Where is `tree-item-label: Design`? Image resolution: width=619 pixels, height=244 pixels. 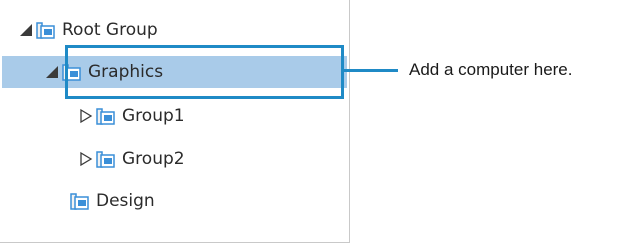
tree-item-label: Design is located at coordinates (125, 201).